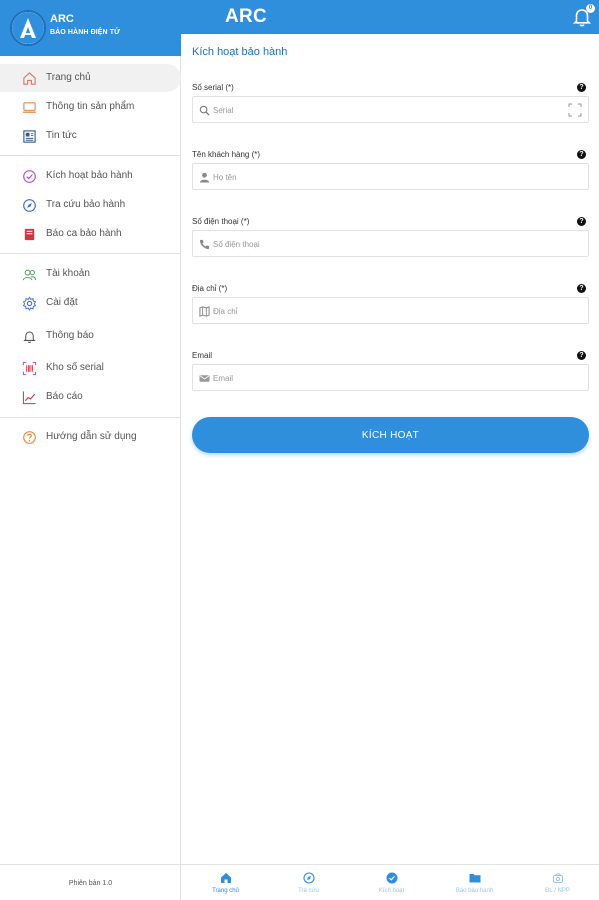 The image size is (599, 900). I want to click on person-icon, so click(204, 177).